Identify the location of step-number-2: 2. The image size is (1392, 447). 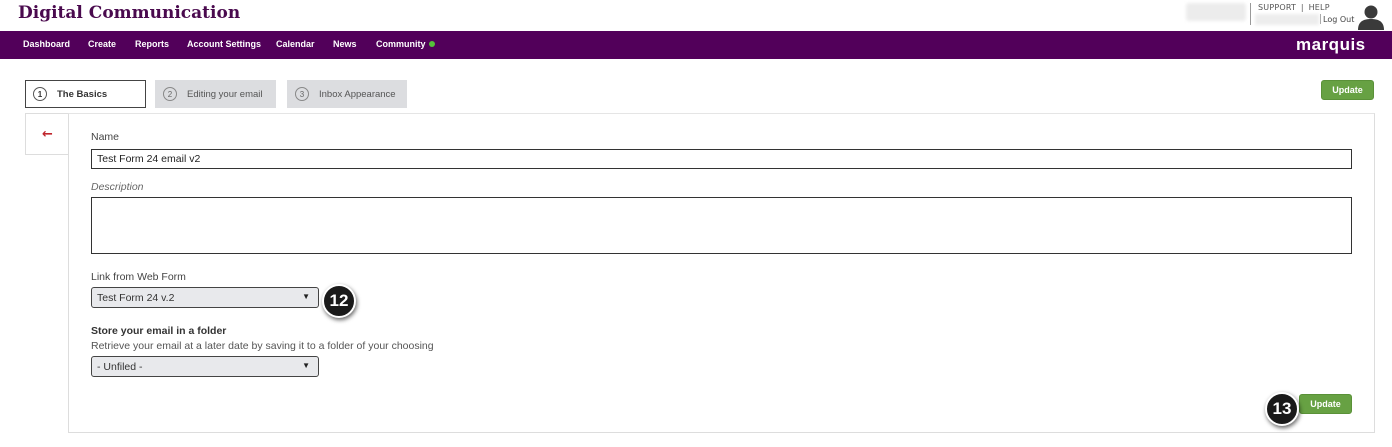
(170, 94).